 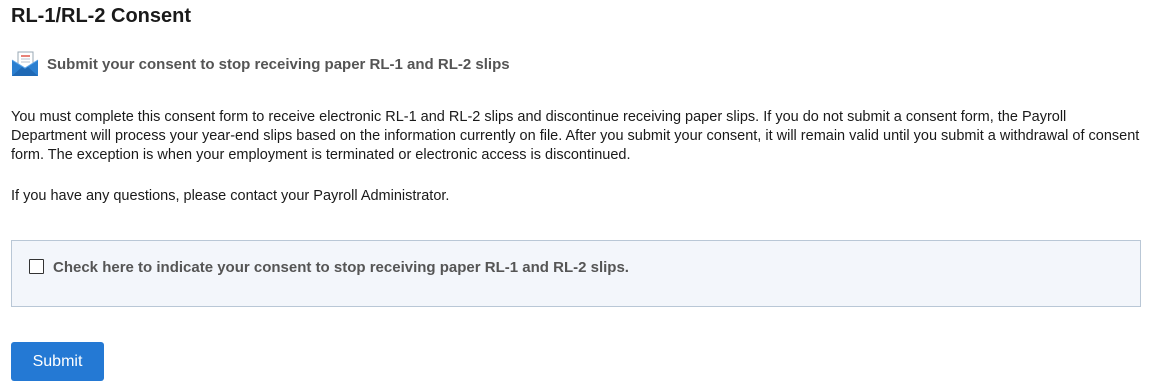 I want to click on submit-button: Submit, so click(x=57, y=361).